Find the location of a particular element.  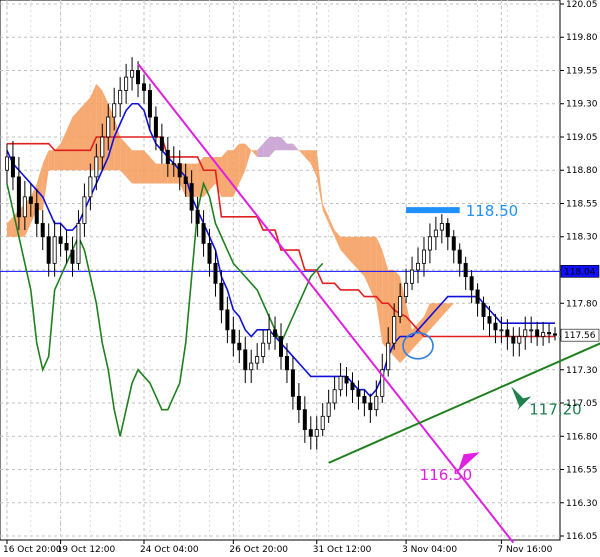

y-tick-label: 117.30 is located at coordinates (582, 371).